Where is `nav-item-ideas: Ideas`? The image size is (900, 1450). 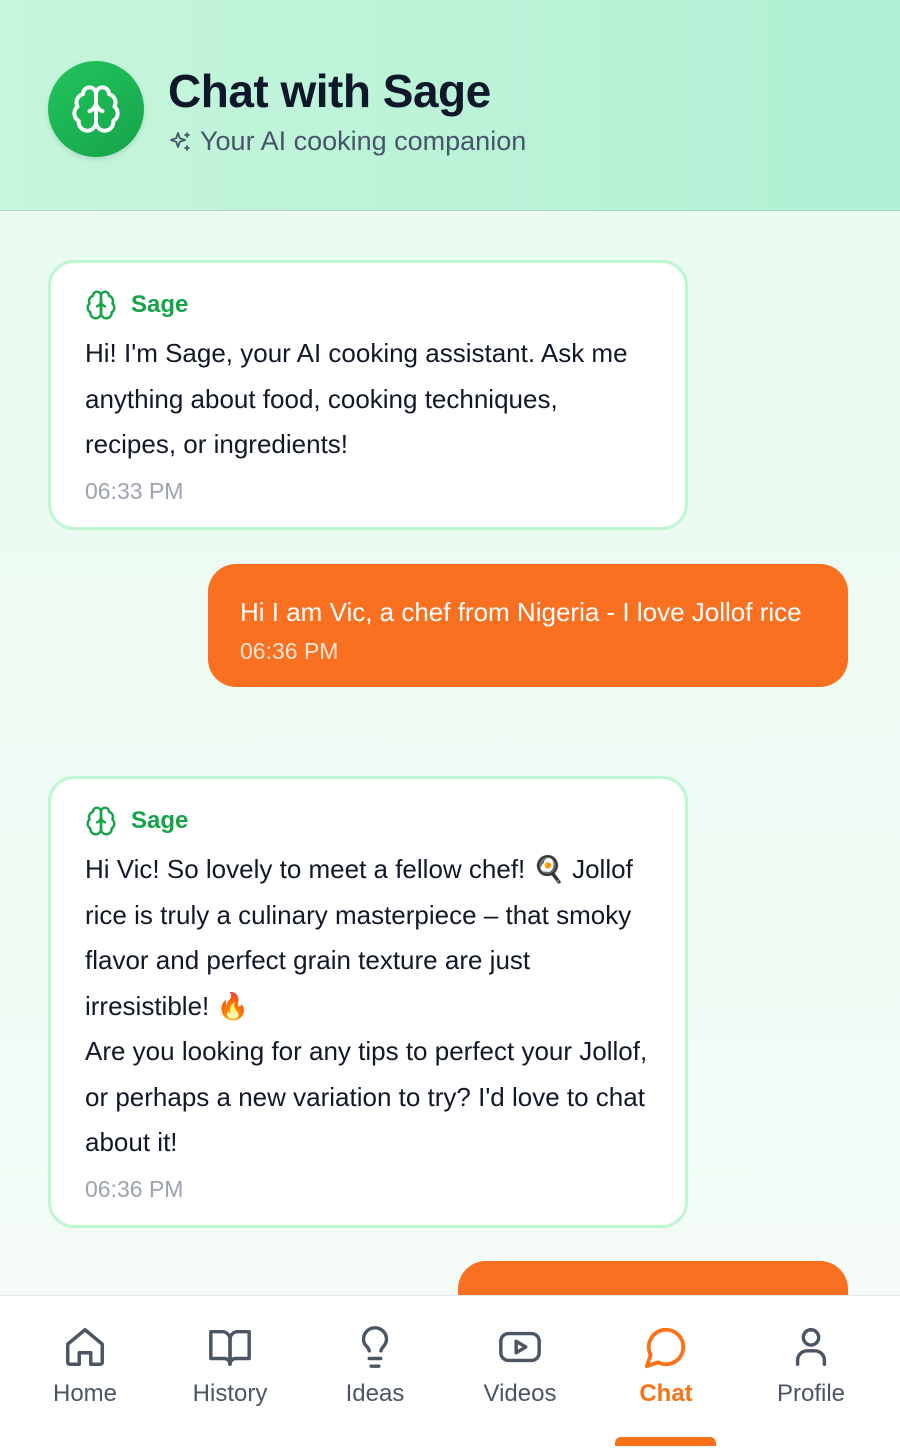
nav-item-ideas: Ideas is located at coordinates (375, 1366).